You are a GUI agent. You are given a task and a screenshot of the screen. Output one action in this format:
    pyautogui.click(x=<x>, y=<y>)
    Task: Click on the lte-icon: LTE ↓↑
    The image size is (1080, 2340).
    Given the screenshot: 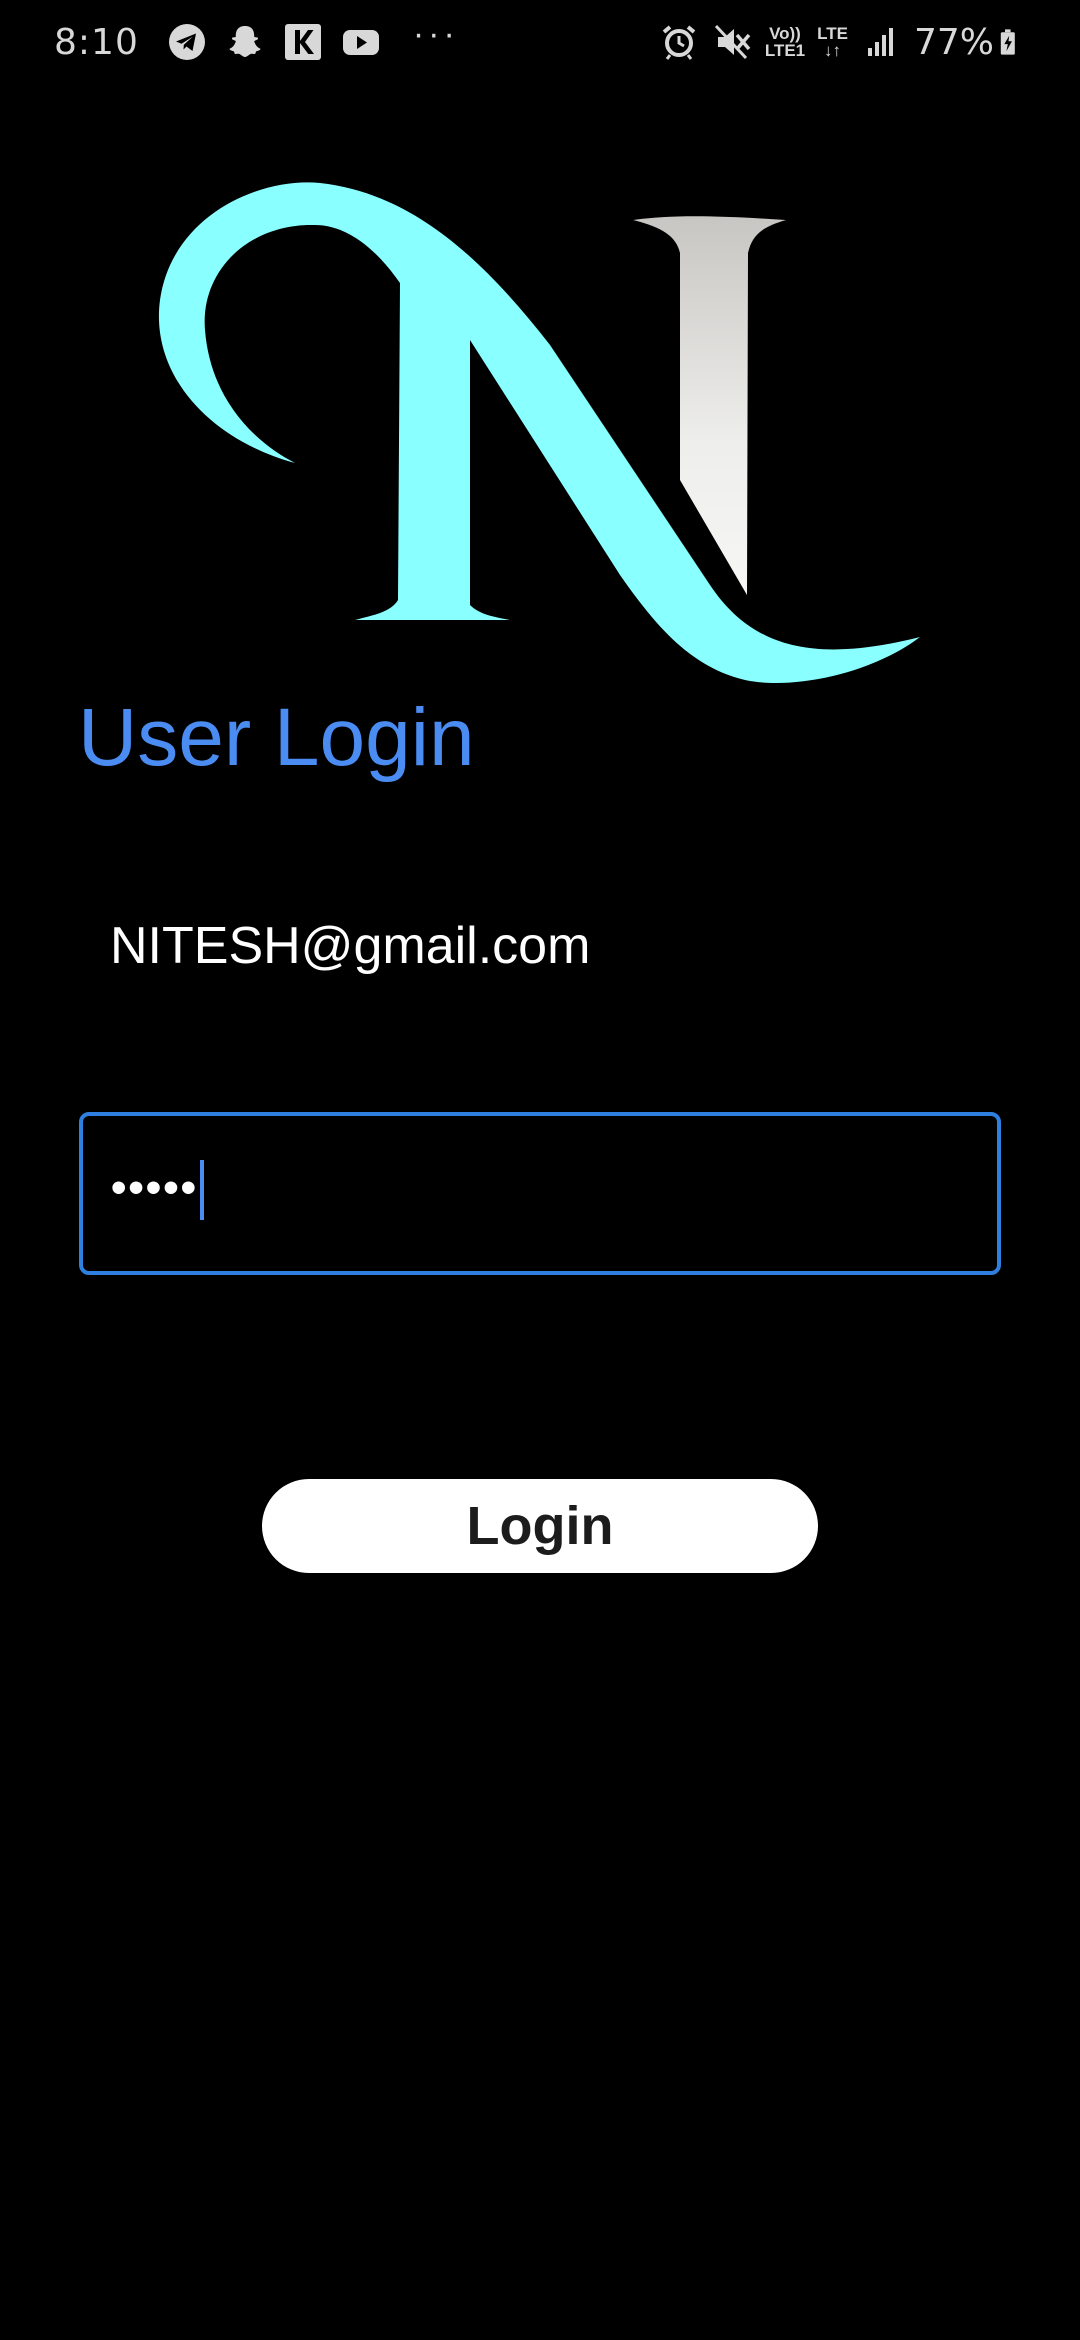 What is the action you would take?
    pyautogui.click(x=832, y=42)
    